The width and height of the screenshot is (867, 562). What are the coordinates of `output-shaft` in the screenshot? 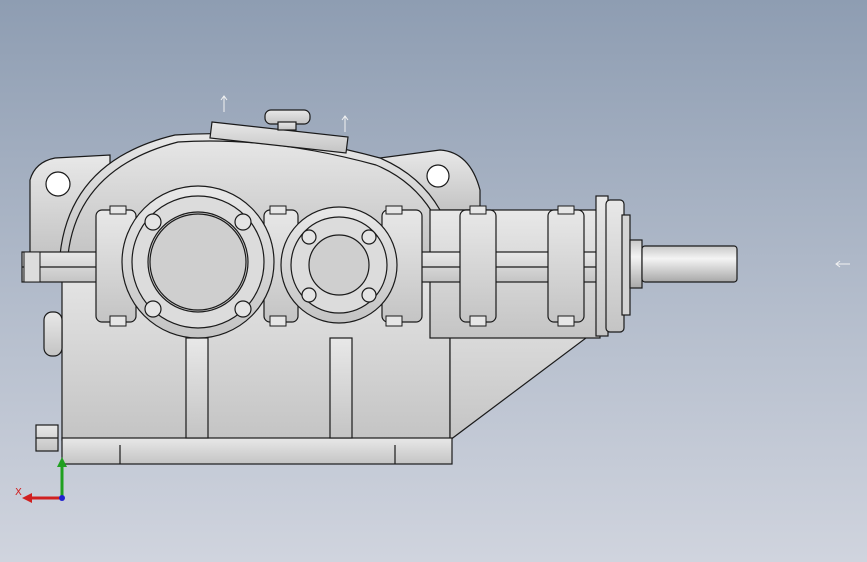 It's located at (666, 266).